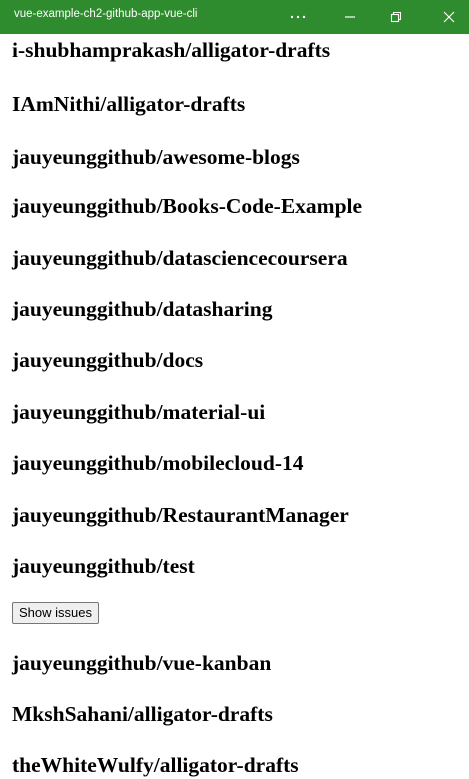 The width and height of the screenshot is (469, 779). Describe the element at coordinates (171, 50) in the screenshot. I see `repo-name: i-shubhamprakash/alligator-drafts` at that location.